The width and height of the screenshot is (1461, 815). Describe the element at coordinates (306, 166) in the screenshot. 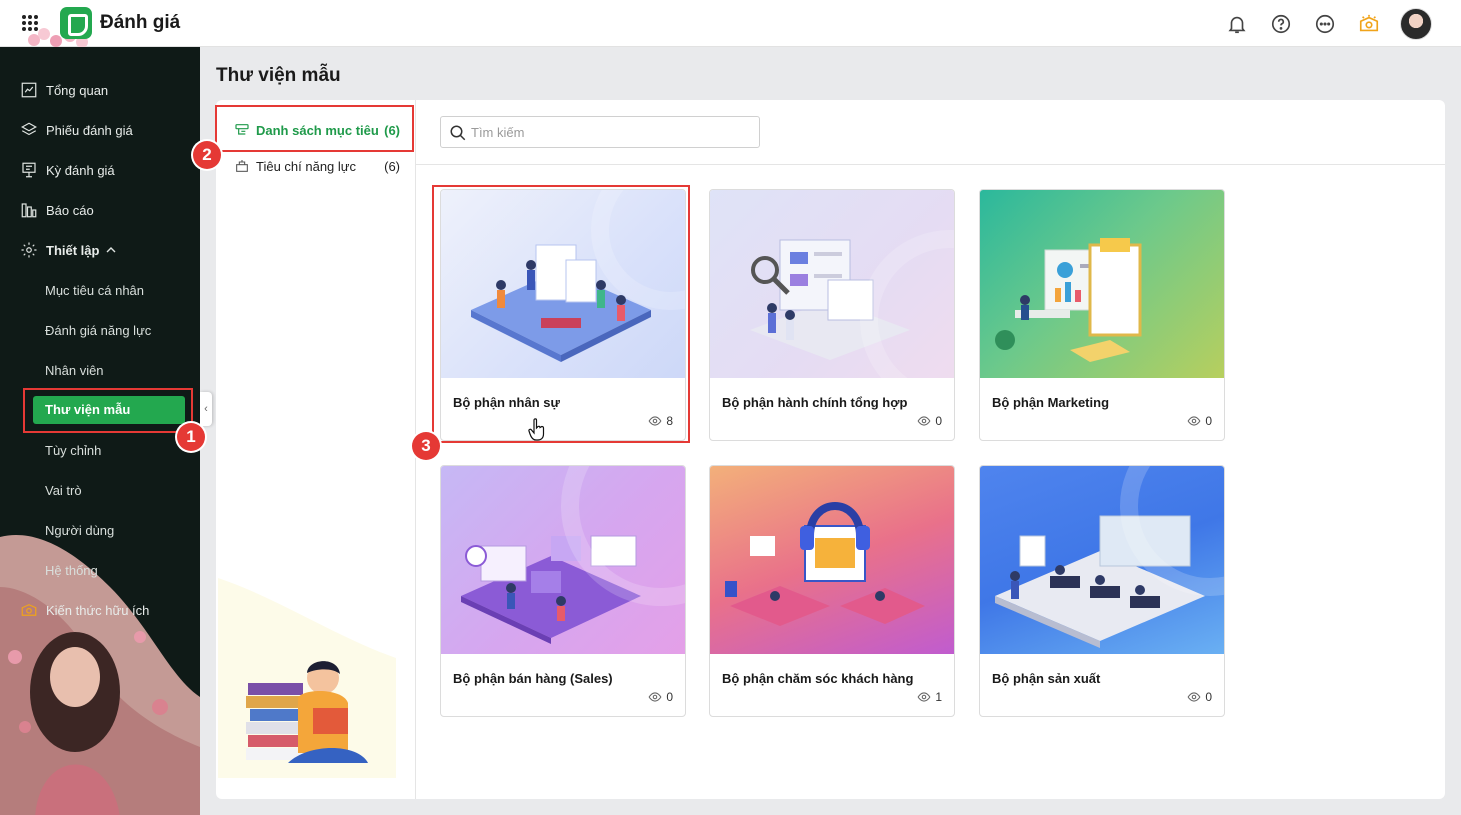

I see `category-label: Tiêu chí năng lực` at that location.